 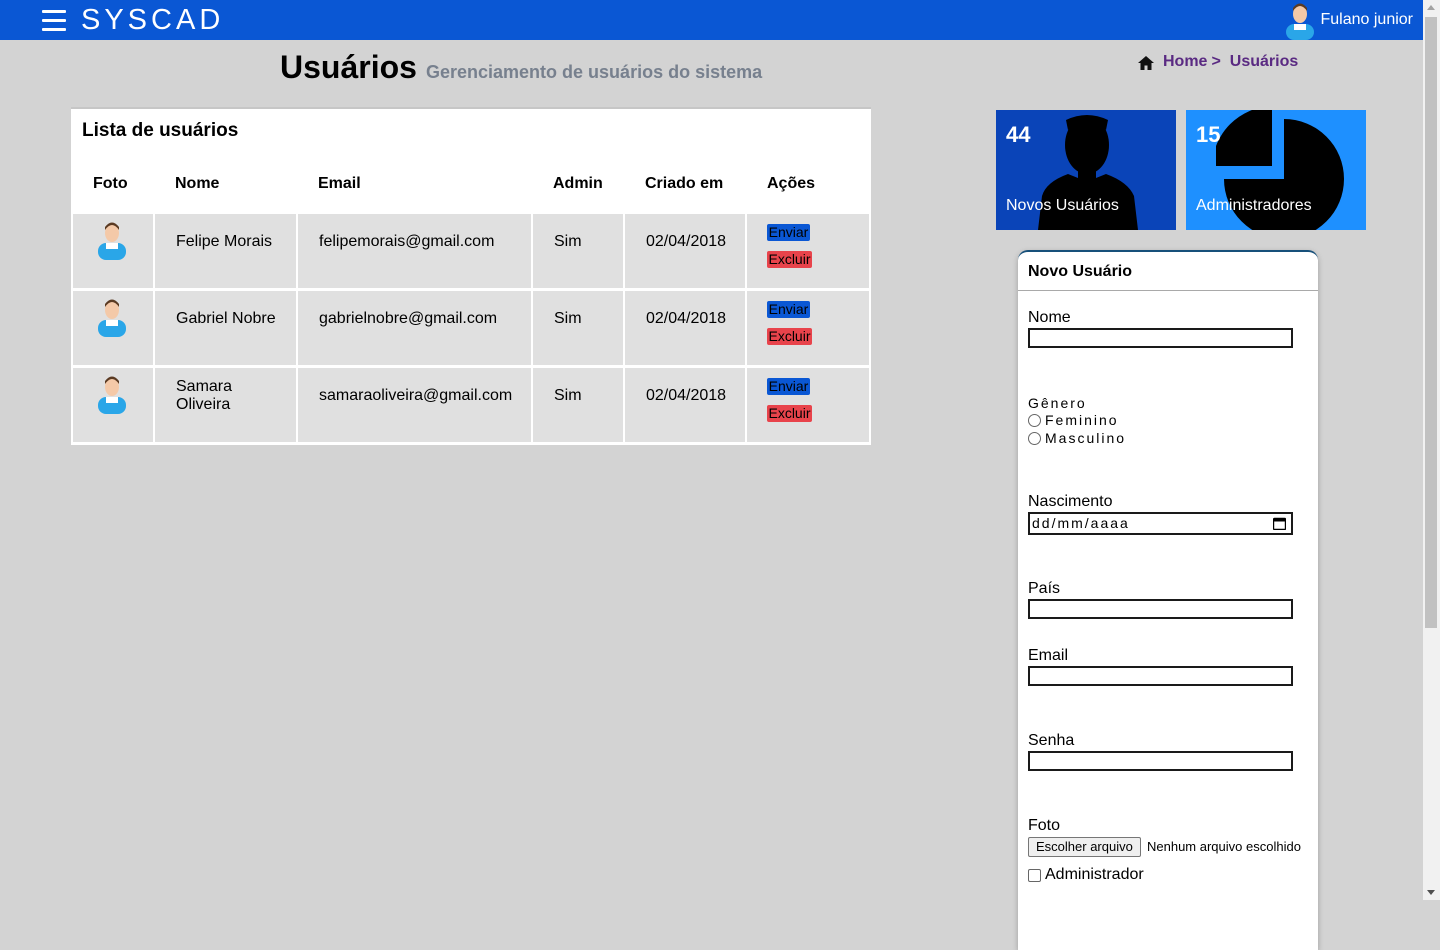 I want to click on user-menu: Fulano junior, so click(x=1348, y=20).